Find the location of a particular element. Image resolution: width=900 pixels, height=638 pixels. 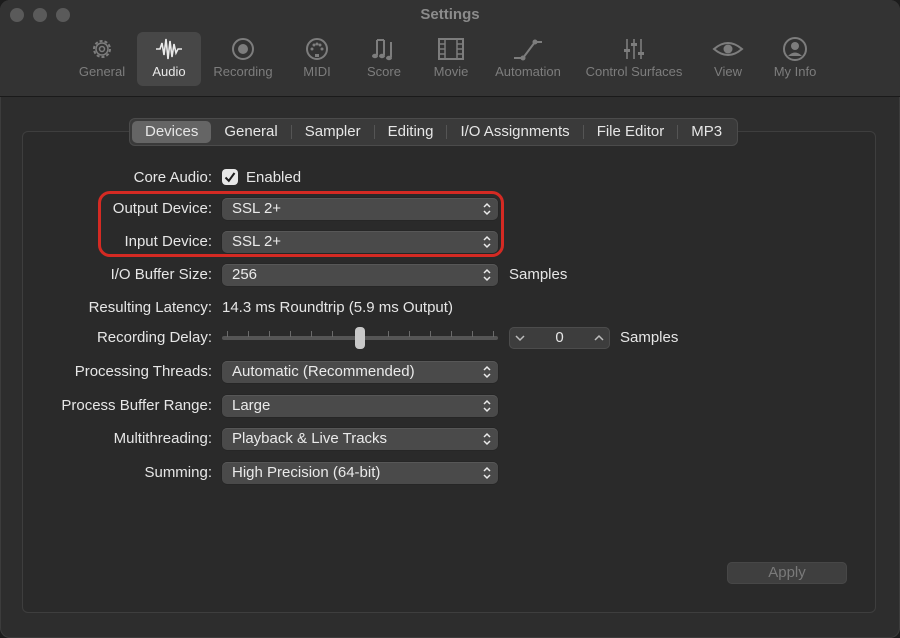

summing-popup: High Precision (64-bit) is located at coordinates (360, 473).